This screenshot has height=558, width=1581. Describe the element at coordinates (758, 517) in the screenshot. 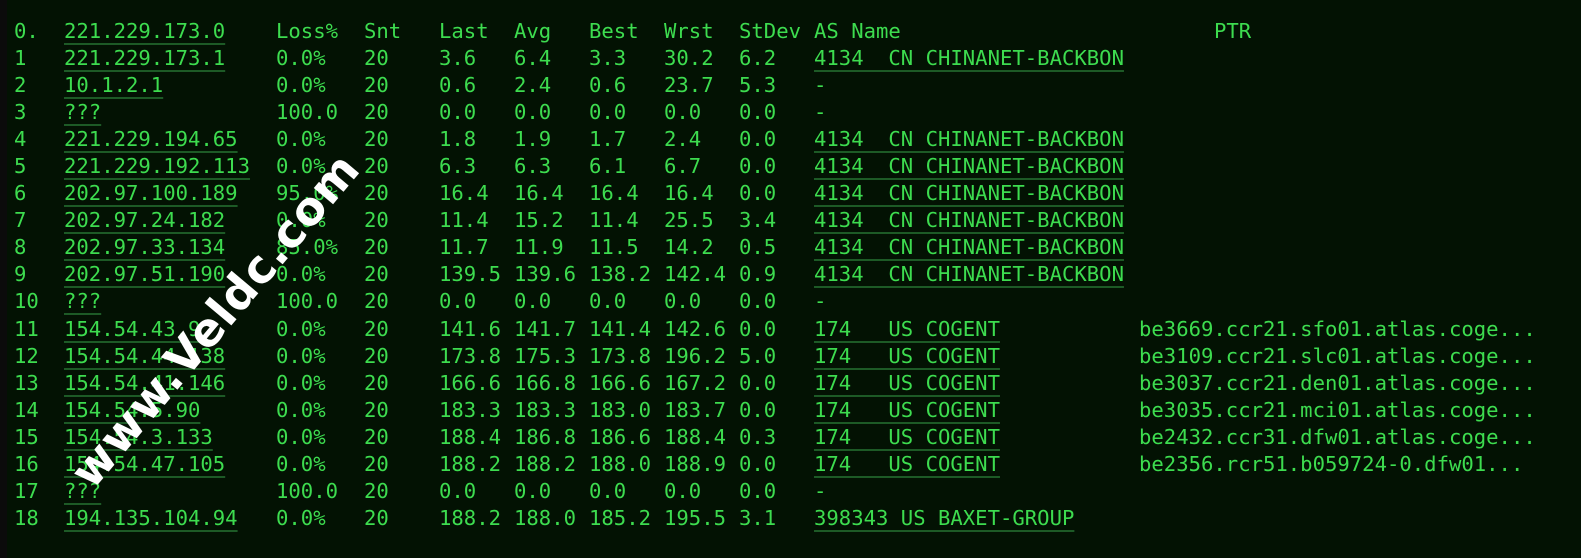

I see `cell-stdev: 3.1` at that location.